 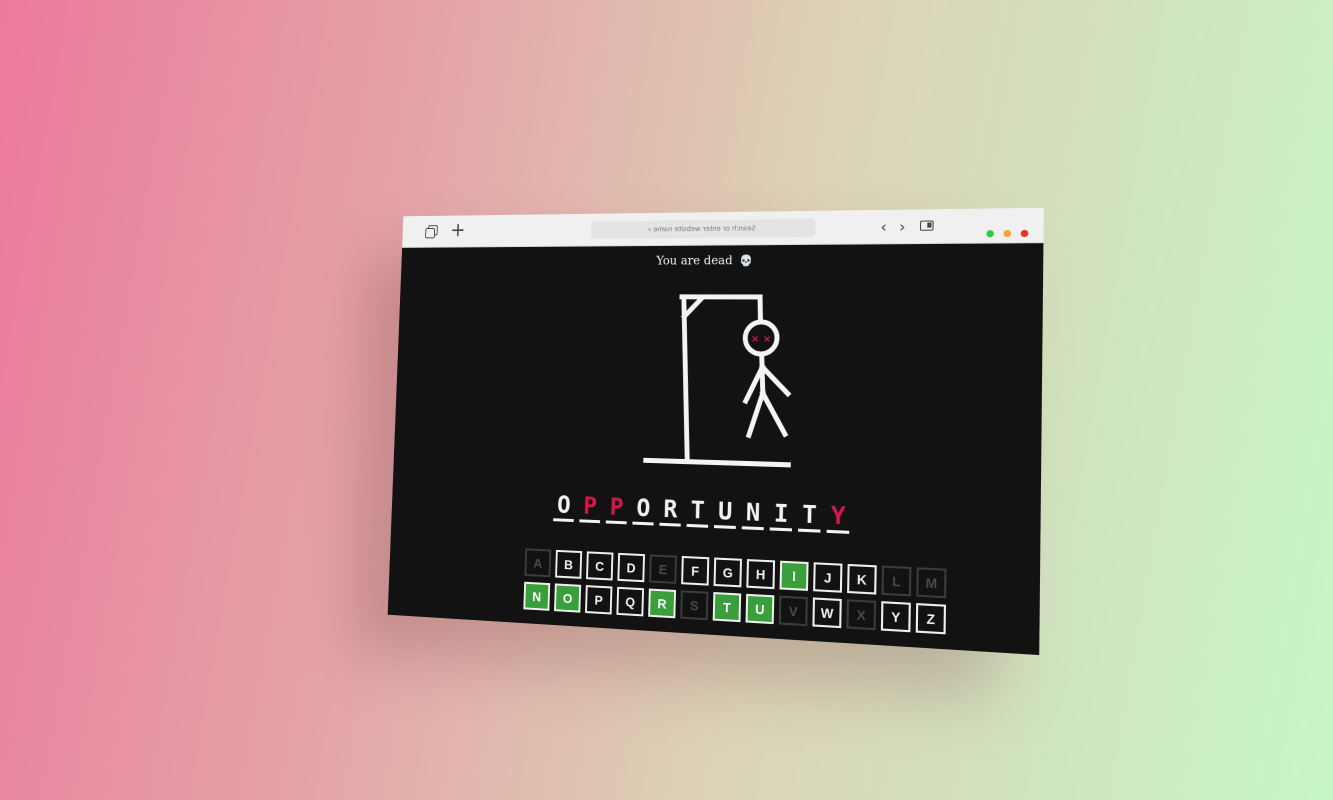 What do you see at coordinates (931, 583) in the screenshot?
I see `key-m: M` at bounding box center [931, 583].